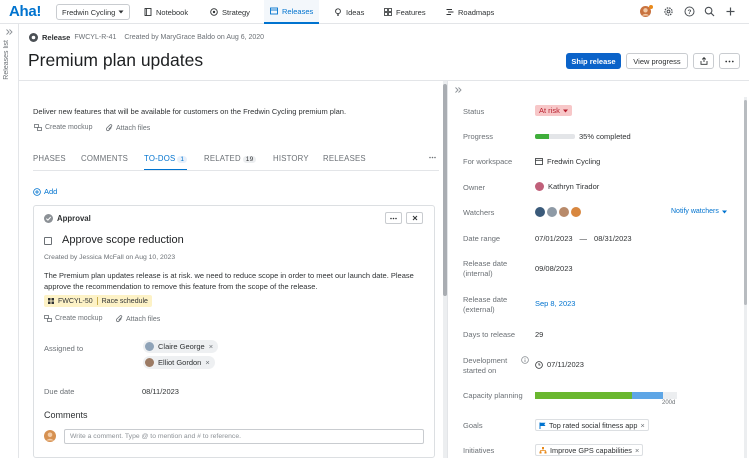 The height and width of the screenshot is (458, 749). I want to click on tab-to-dos: TO-DOS 1, so click(166, 162).